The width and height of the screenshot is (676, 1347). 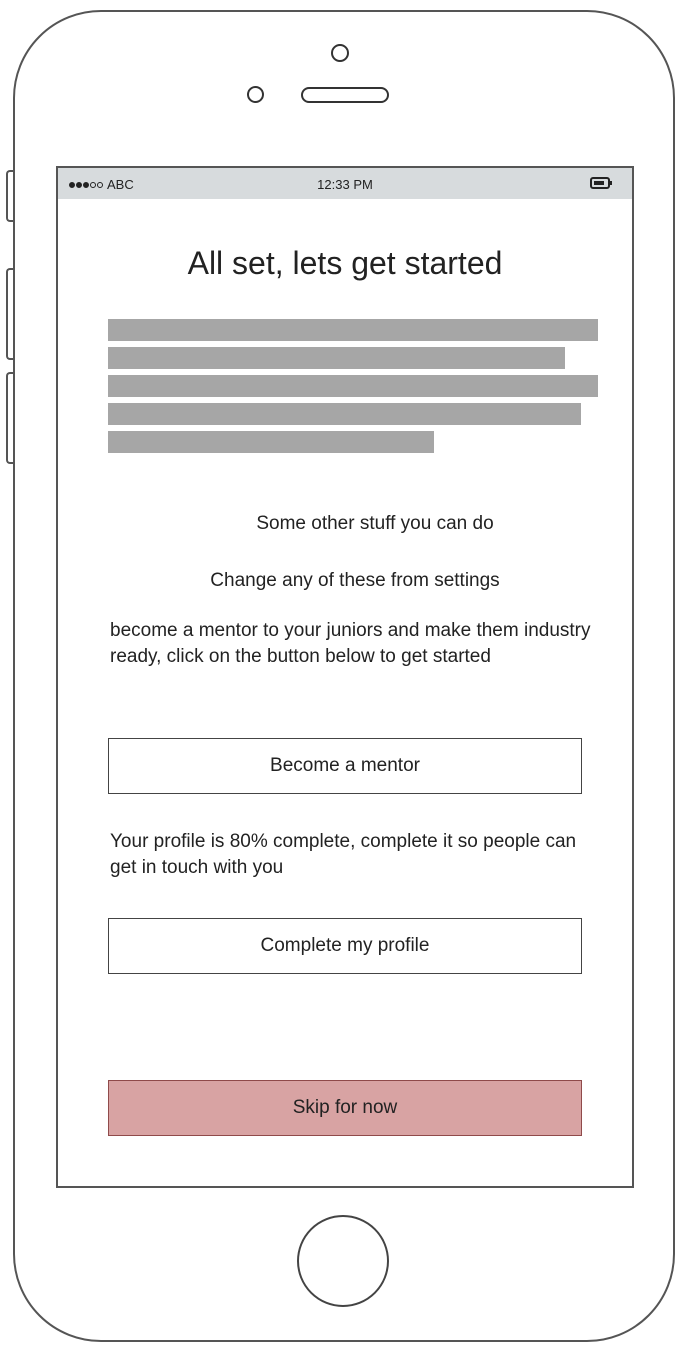 What do you see at coordinates (345, 1108) in the screenshot?
I see `skip-button: Skip for now` at bounding box center [345, 1108].